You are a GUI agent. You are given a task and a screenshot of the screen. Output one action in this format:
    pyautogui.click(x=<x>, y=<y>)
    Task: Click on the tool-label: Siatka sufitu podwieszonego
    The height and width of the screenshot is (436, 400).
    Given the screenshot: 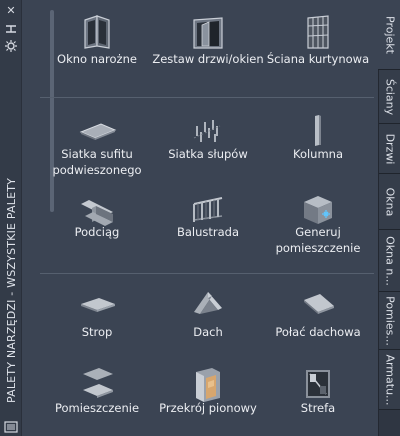 What is the action you would take?
    pyautogui.click(x=97, y=162)
    